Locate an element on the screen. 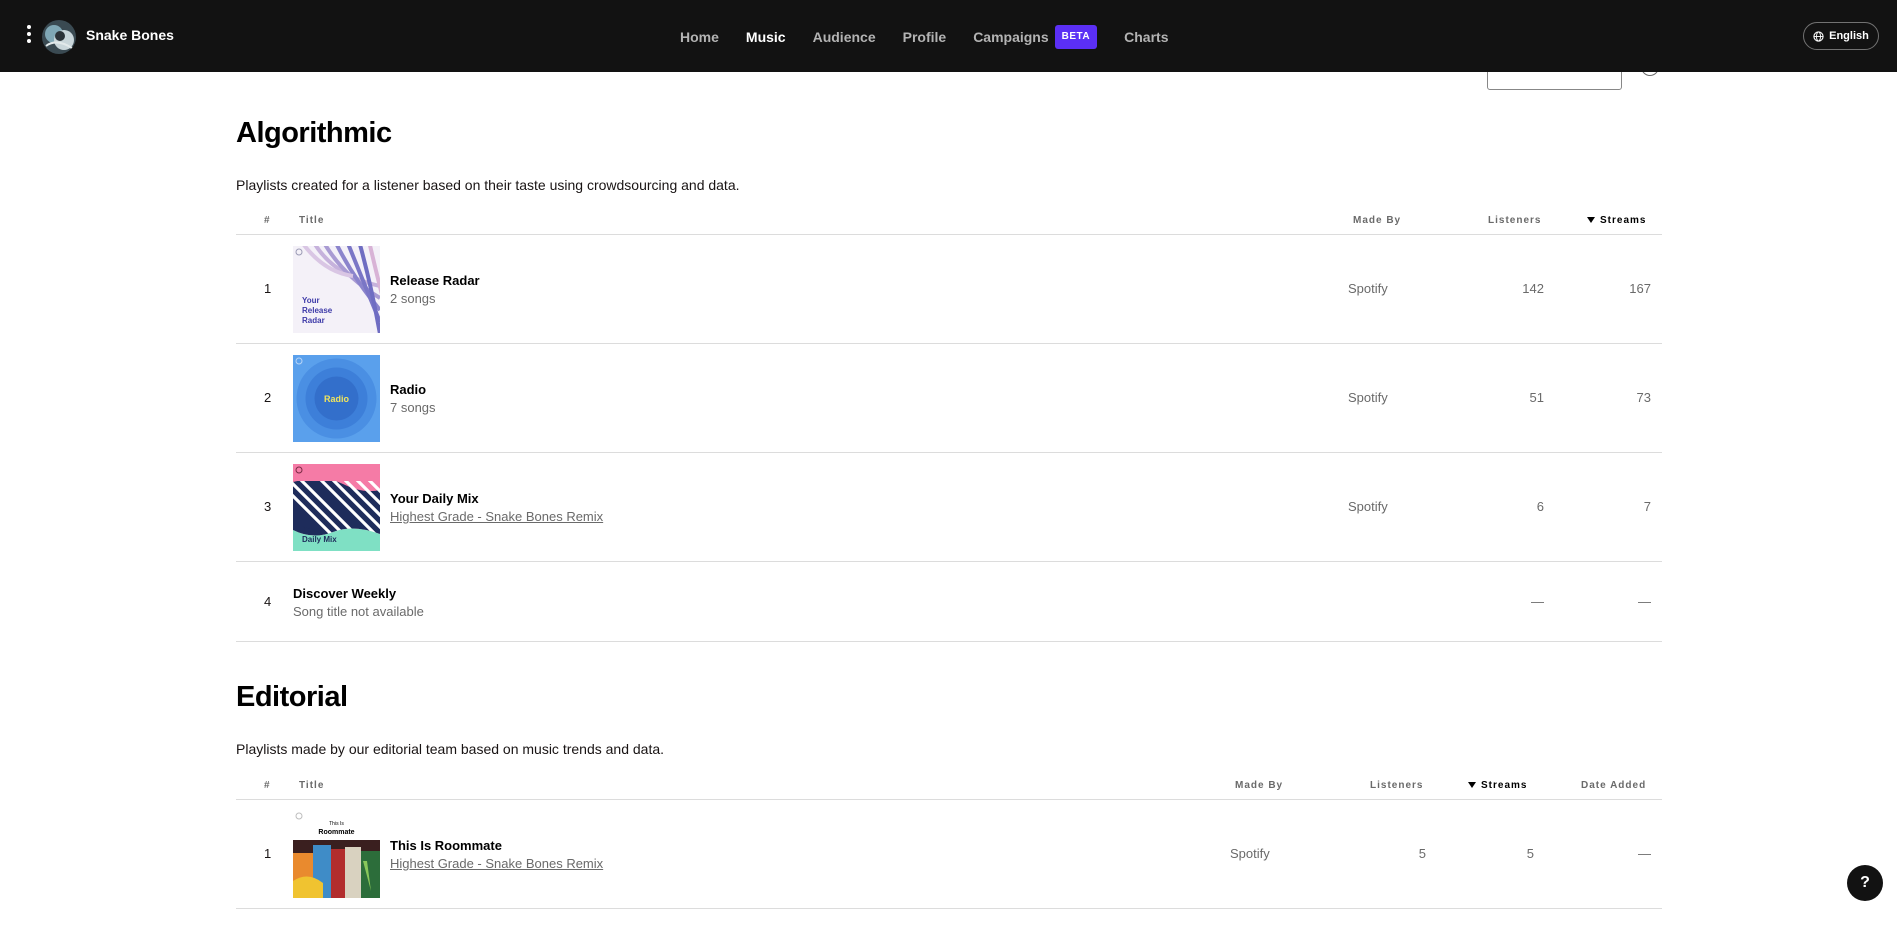  nav-campaigns: Campaigns BETA is located at coordinates (1035, 37).